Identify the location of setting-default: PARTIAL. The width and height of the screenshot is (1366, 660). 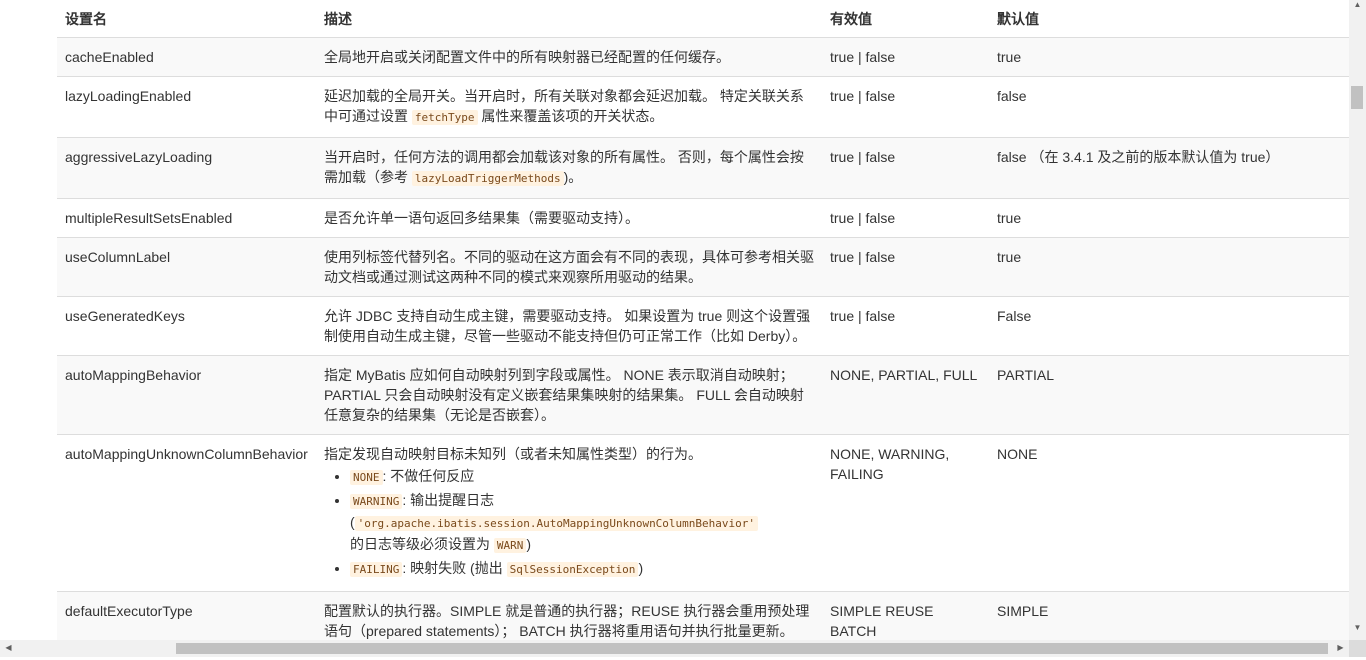
(1169, 395).